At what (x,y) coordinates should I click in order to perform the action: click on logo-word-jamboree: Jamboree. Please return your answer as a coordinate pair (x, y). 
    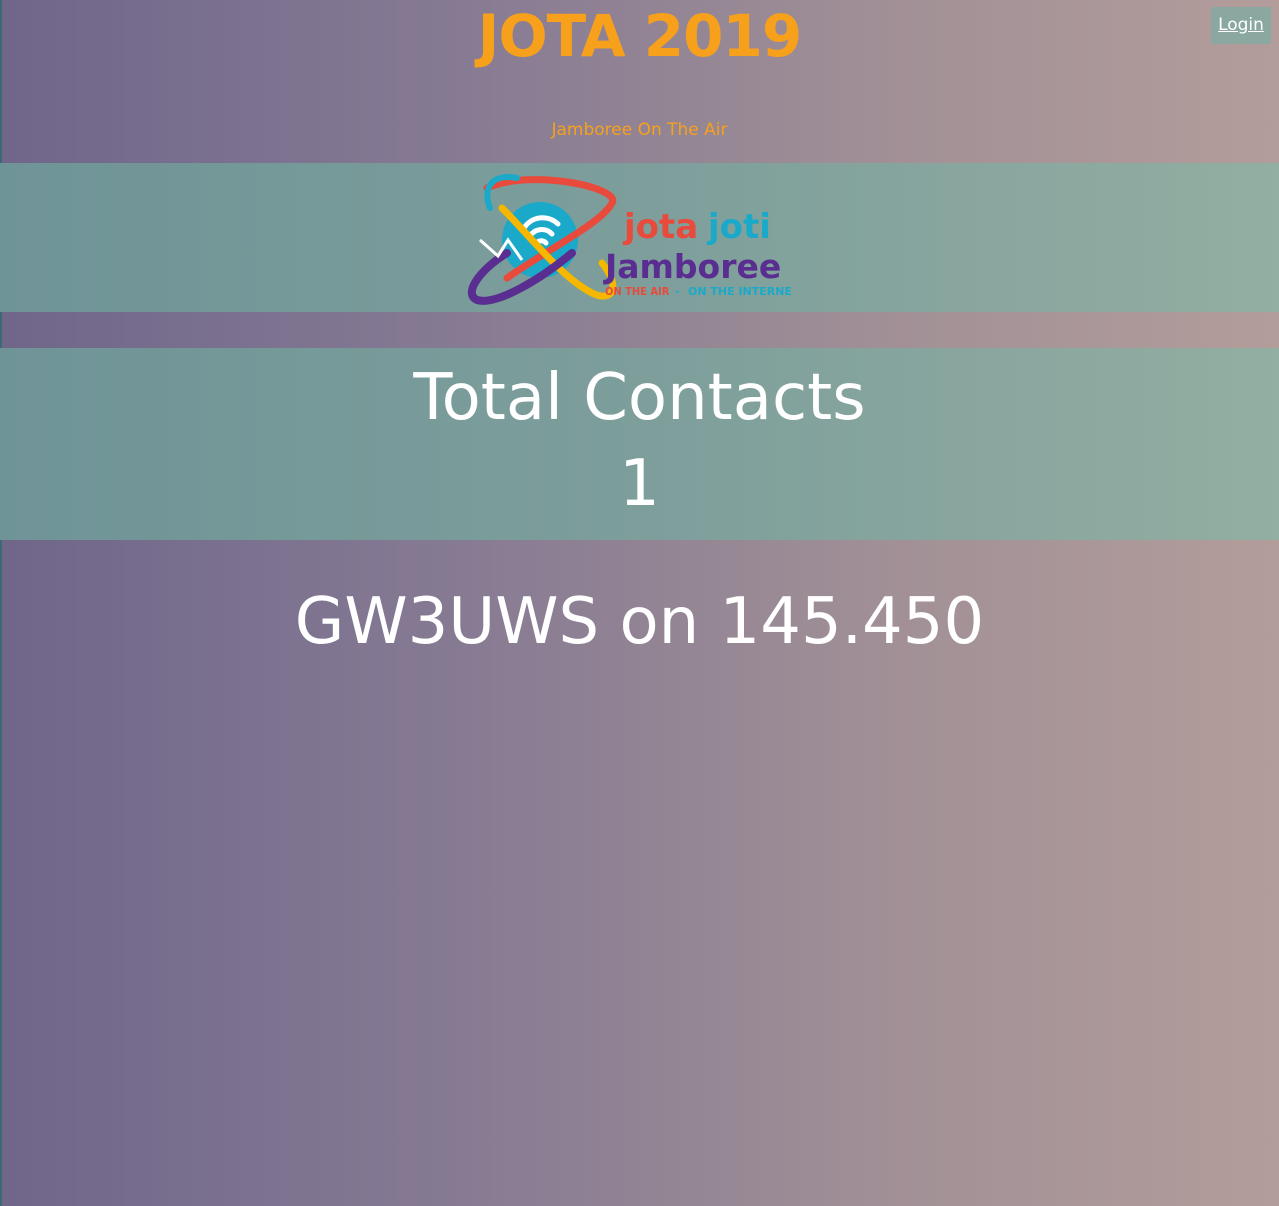
    Looking at the image, I should click on (692, 266).